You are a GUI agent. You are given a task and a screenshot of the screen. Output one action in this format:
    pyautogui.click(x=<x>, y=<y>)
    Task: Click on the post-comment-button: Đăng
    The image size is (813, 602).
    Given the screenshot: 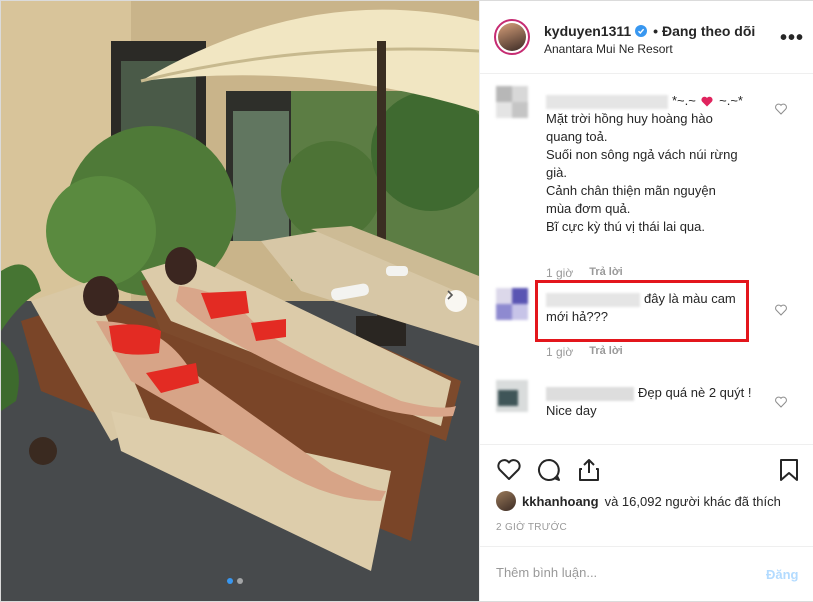 What is the action you would take?
    pyautogui.click(x=782, y=574)
    